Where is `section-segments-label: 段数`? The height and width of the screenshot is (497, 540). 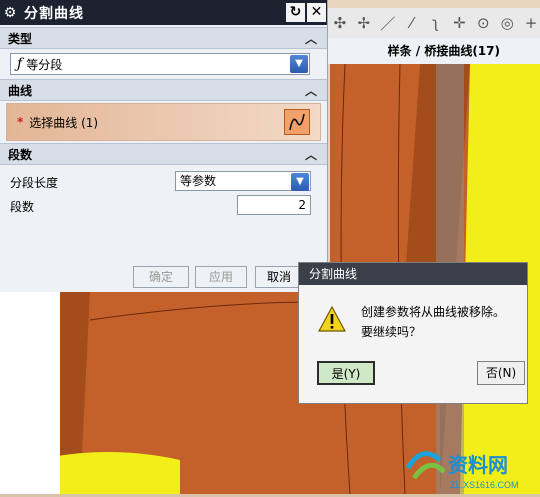
section-segments-label: 段数 is located at coordinates (20, 154).